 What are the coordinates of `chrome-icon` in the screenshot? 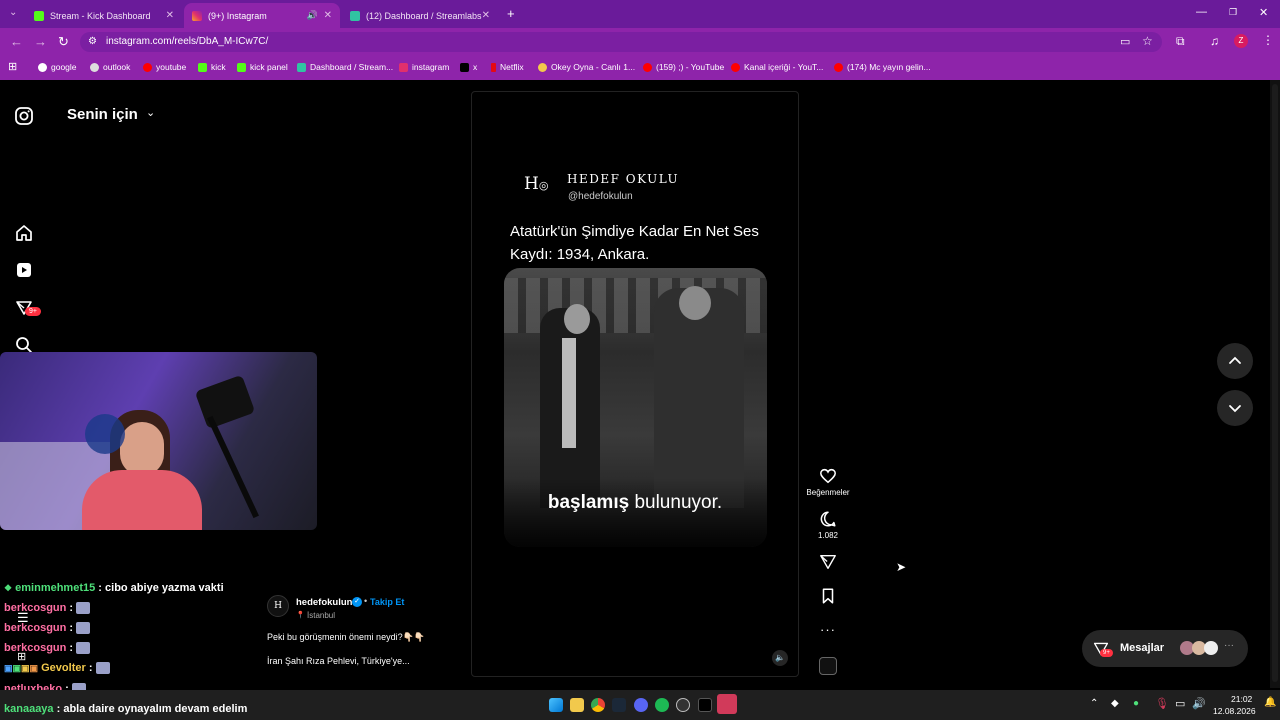 It's located at (598, 705).